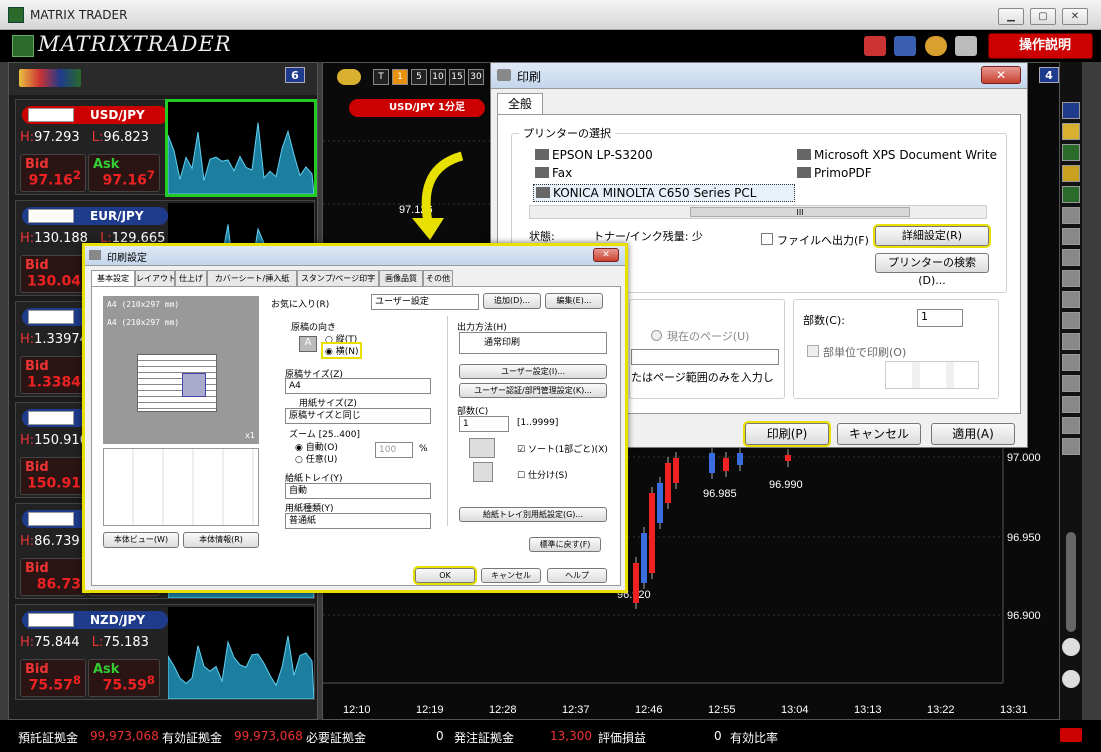 Image resolution: width=1101 pixels, height=752 pixels. Describe the element at coordinates (1071, 299) in the screenshot. I see `drawing-tool-9-icon` at that location.